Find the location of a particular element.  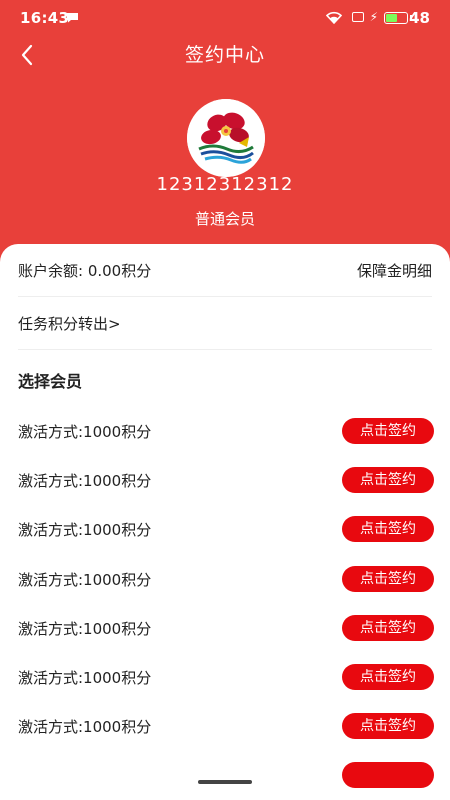

account-balance: 账户余额: 0.00积分 is located at coordinates (85, 271).